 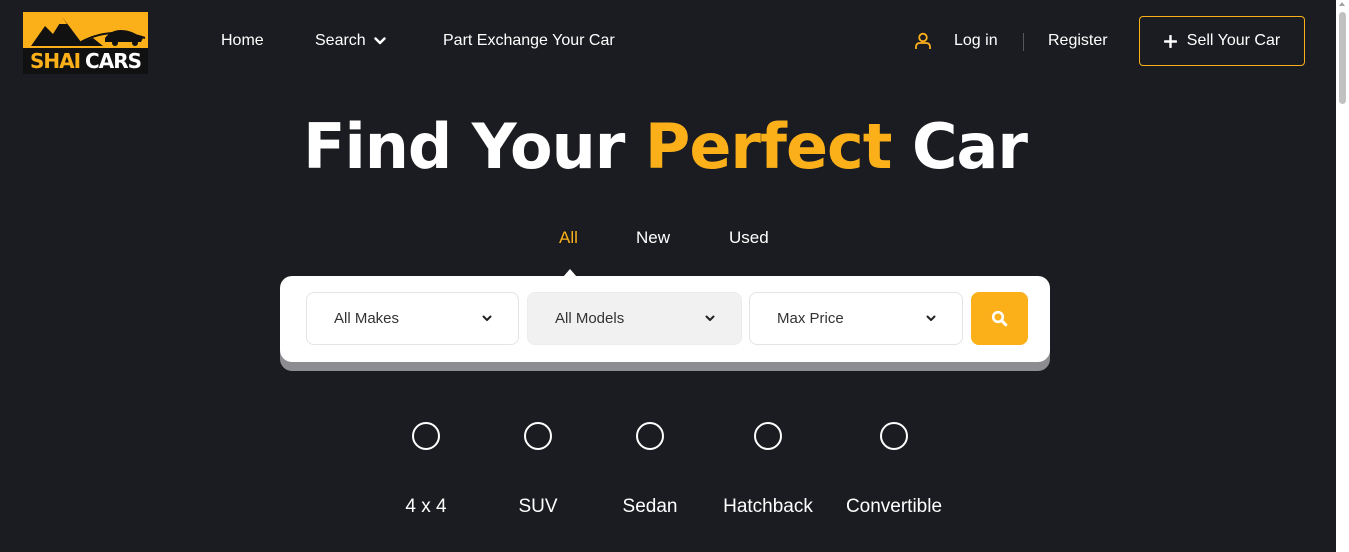 I want to click on hero-title-part1: Find Your, so click(x=474, y=146).